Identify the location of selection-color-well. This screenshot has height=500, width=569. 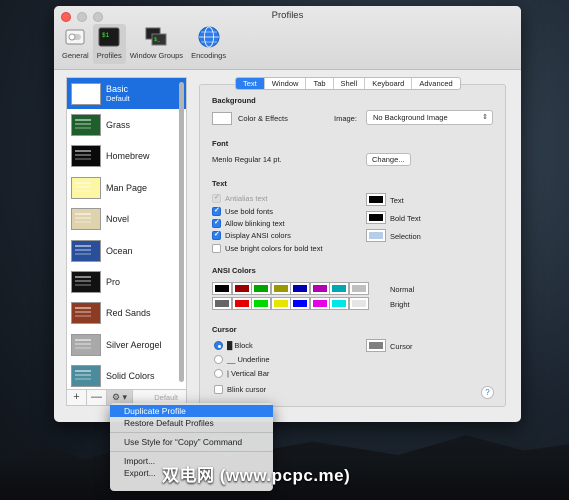
(376, 235).